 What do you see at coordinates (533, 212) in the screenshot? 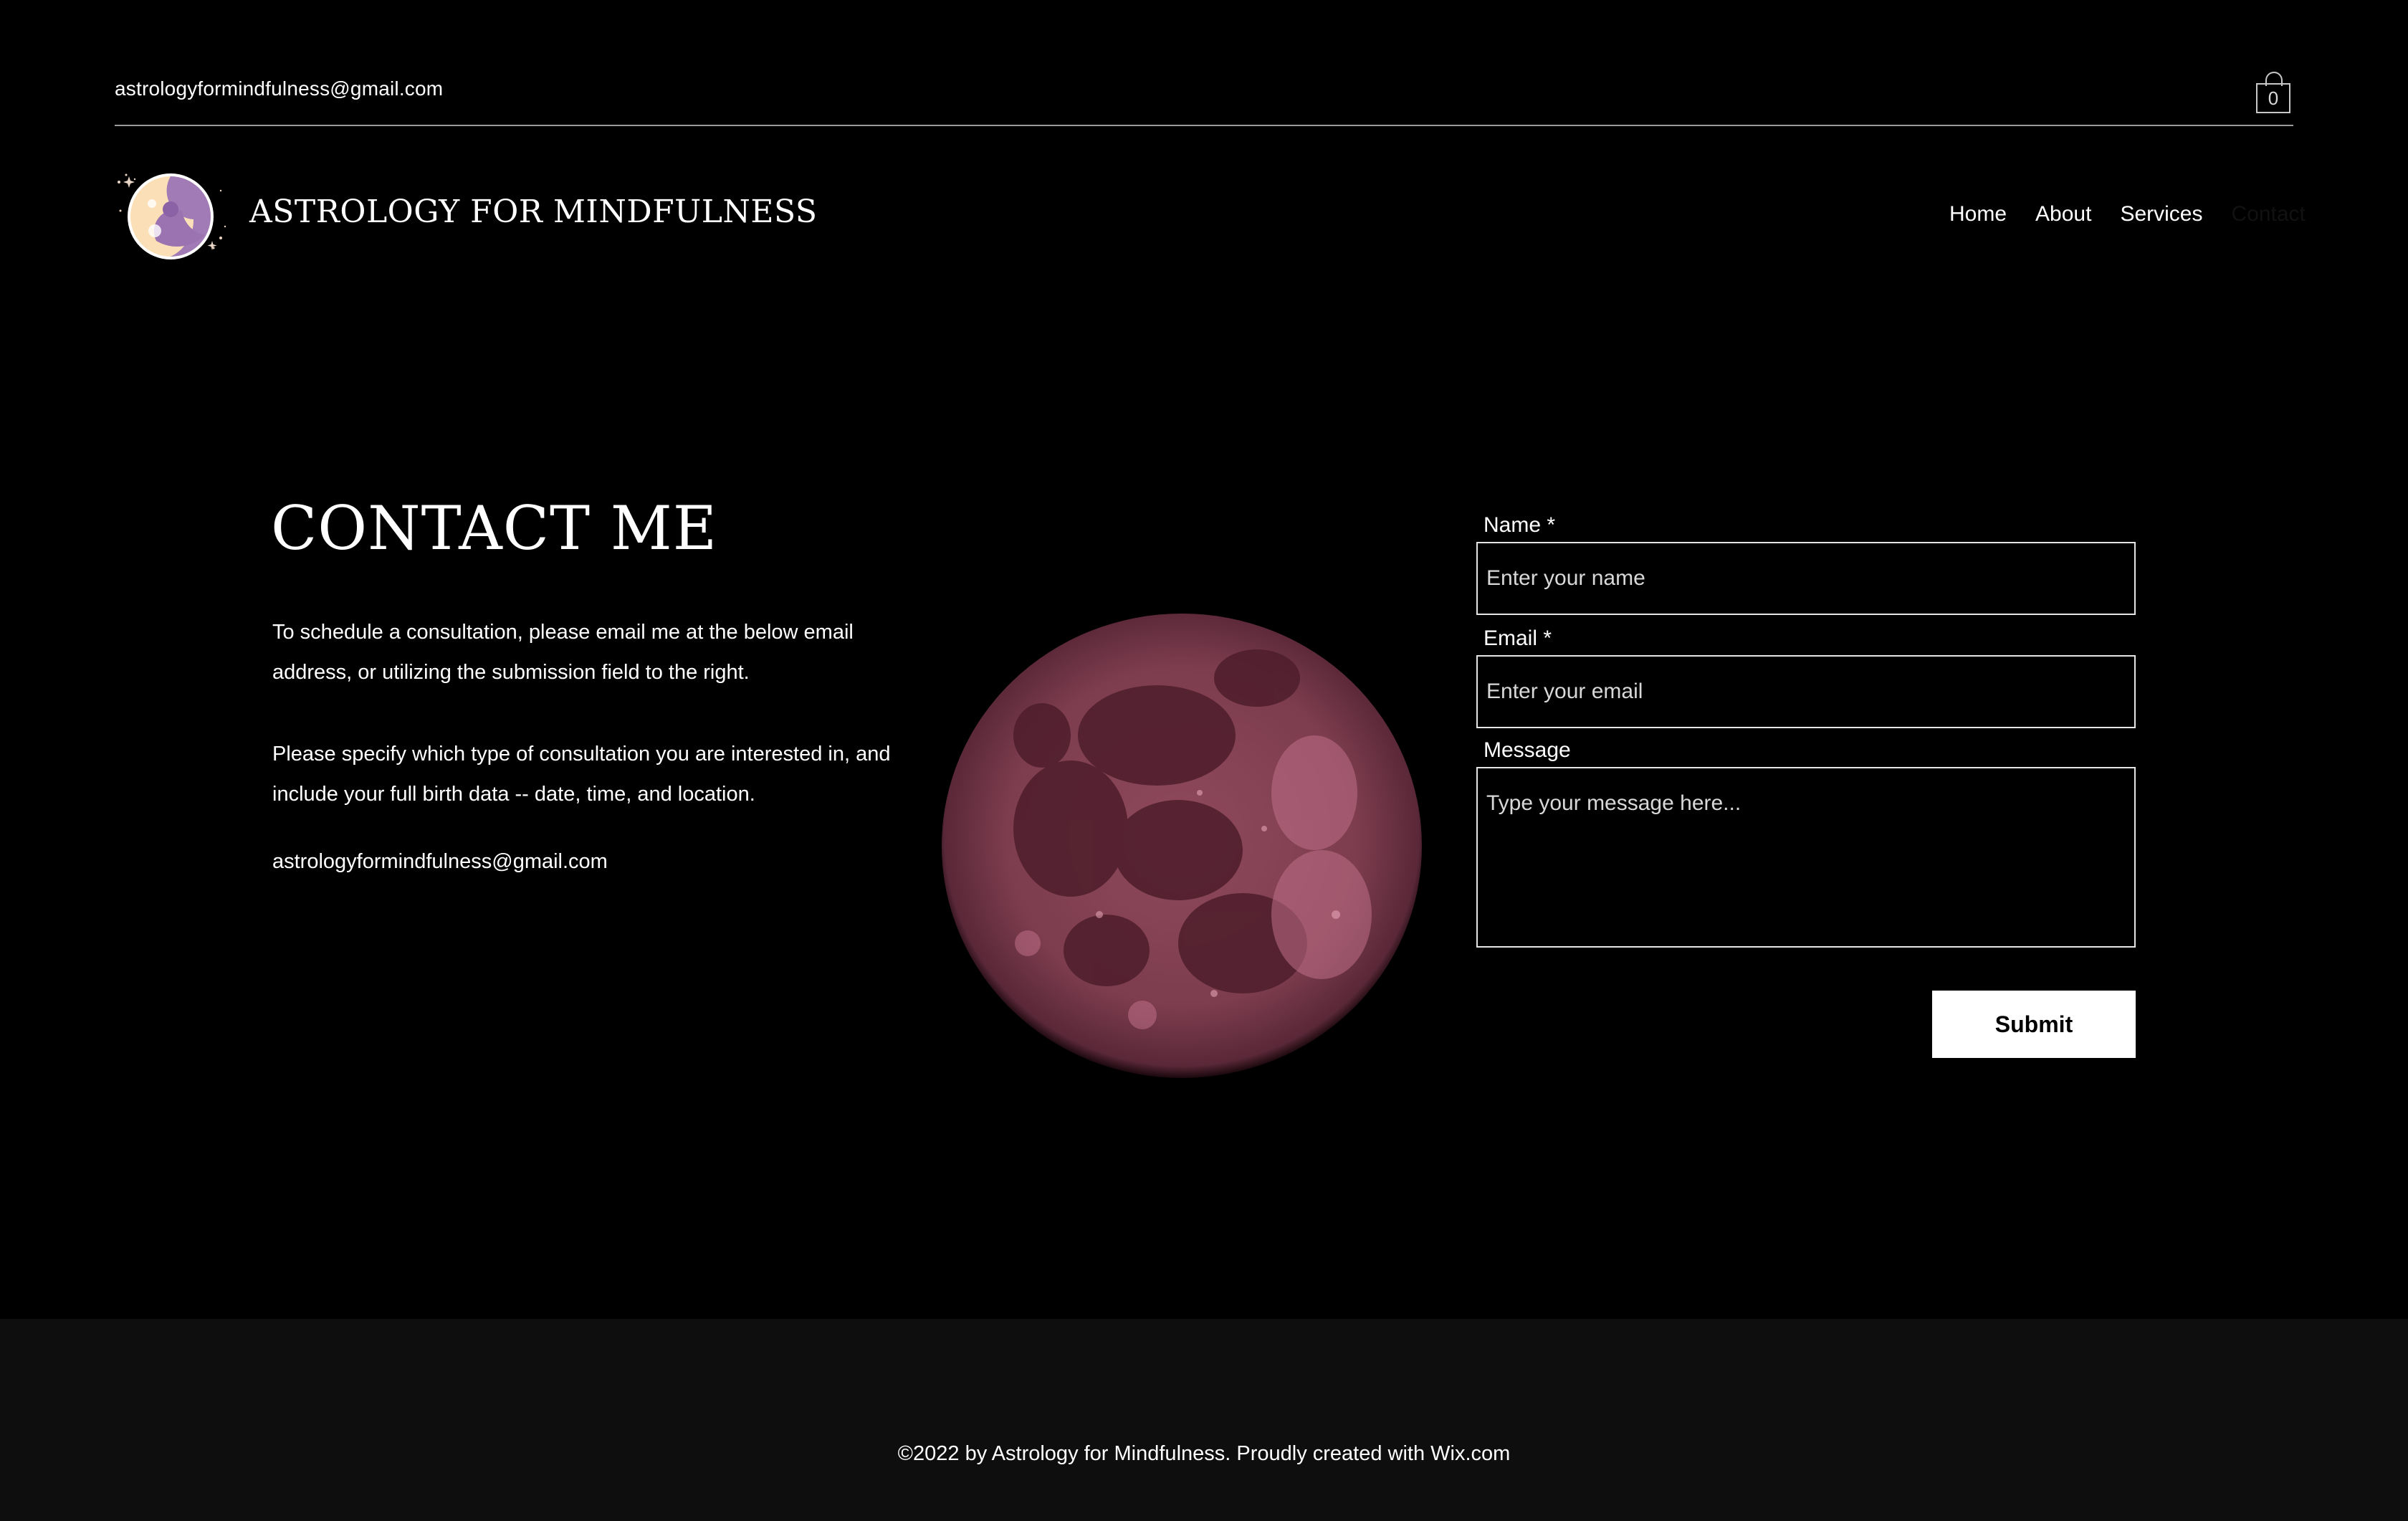
I see `site-title: ASTROLOGY FOR MINDFULNESS` at bounding box center [533, 212].